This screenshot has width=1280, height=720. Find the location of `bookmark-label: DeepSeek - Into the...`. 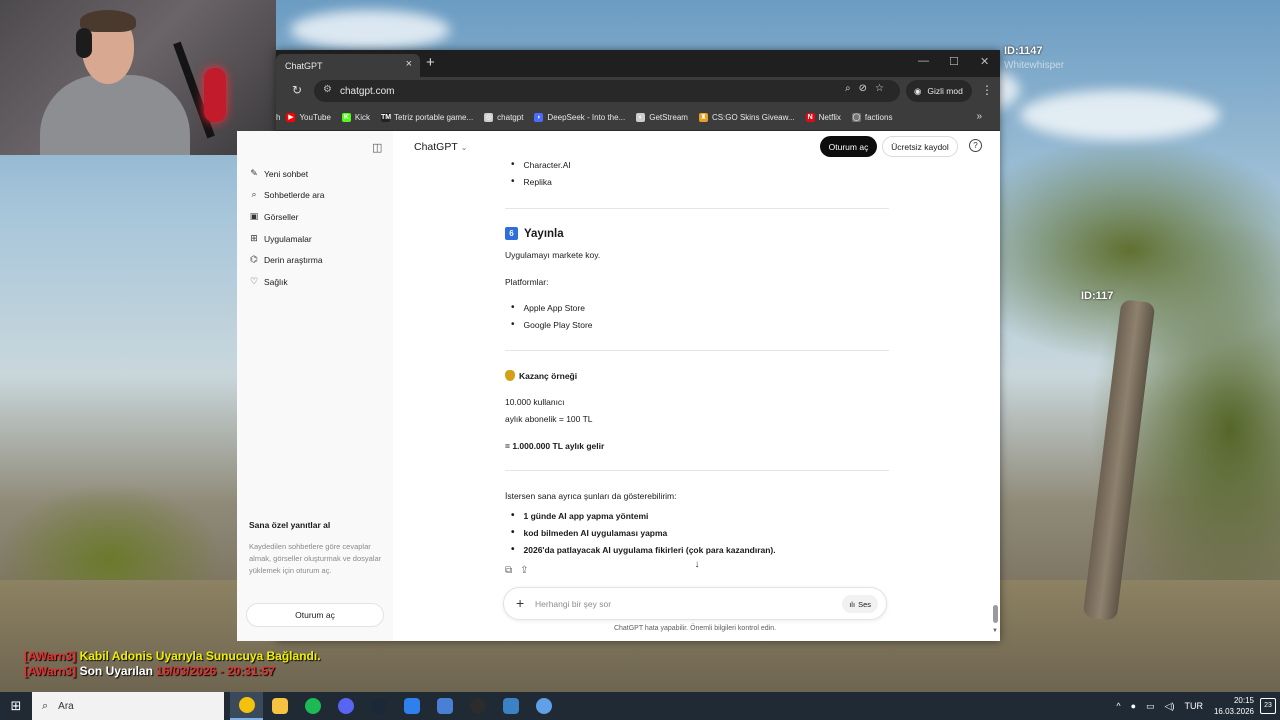

bookmark-label: DeepSeek - Into the... is located at coordinates (586, 117).